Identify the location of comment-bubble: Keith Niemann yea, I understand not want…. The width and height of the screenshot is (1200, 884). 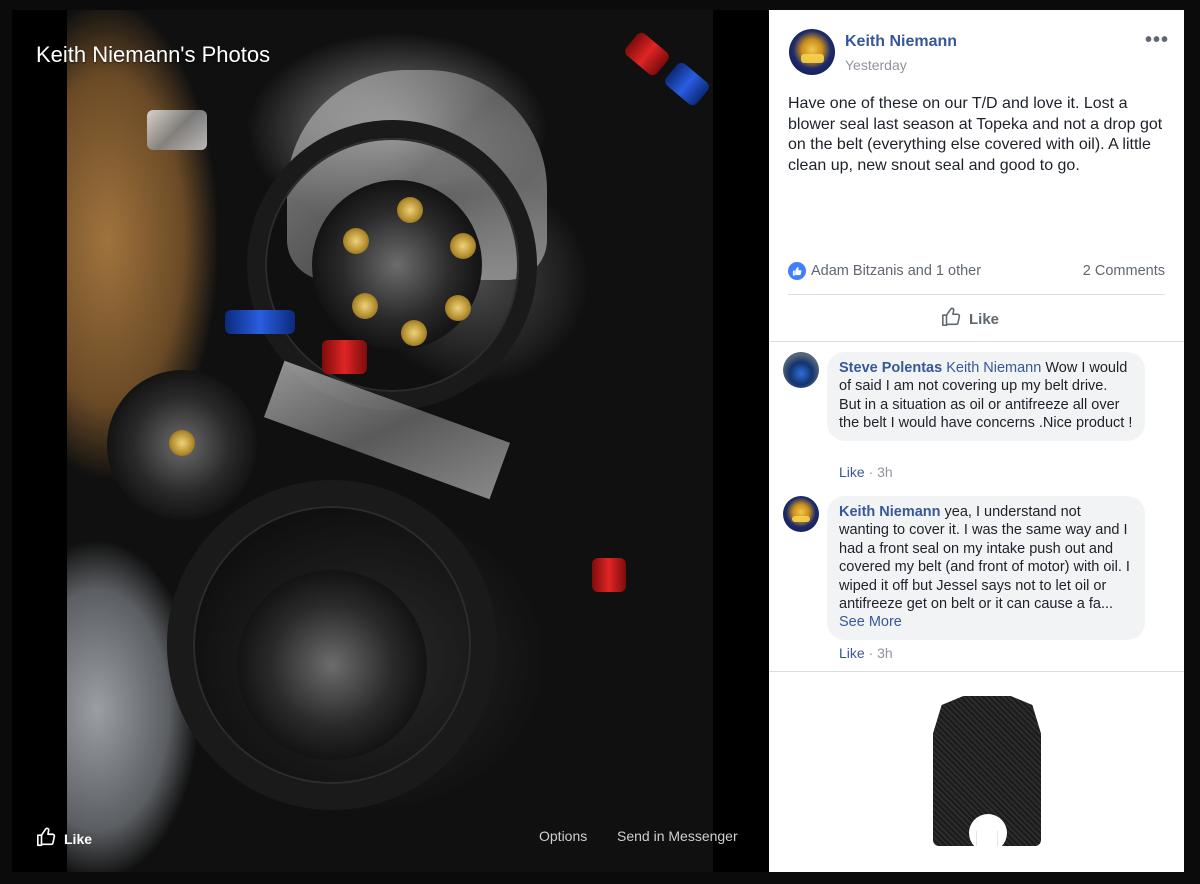
(986, 568).